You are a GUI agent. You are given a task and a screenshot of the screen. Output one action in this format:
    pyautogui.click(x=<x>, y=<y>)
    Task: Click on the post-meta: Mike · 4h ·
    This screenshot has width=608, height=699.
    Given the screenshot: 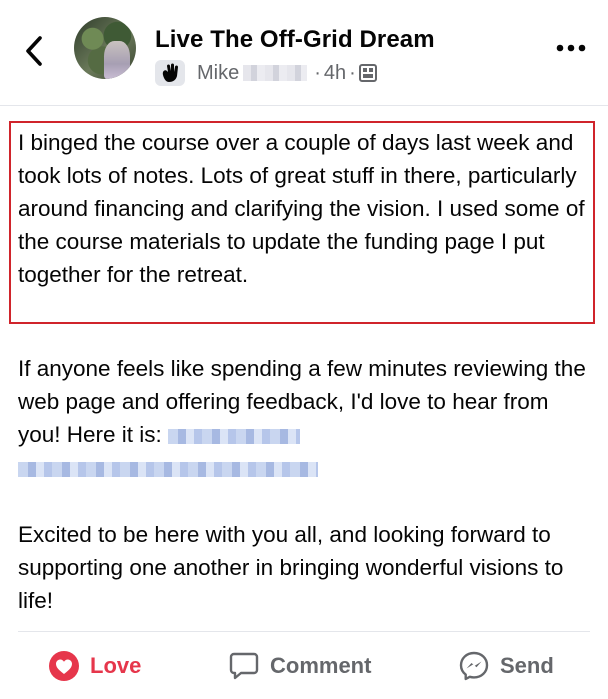 What is the action you would take?
    pyautogui.click(x=266, y=73)
    